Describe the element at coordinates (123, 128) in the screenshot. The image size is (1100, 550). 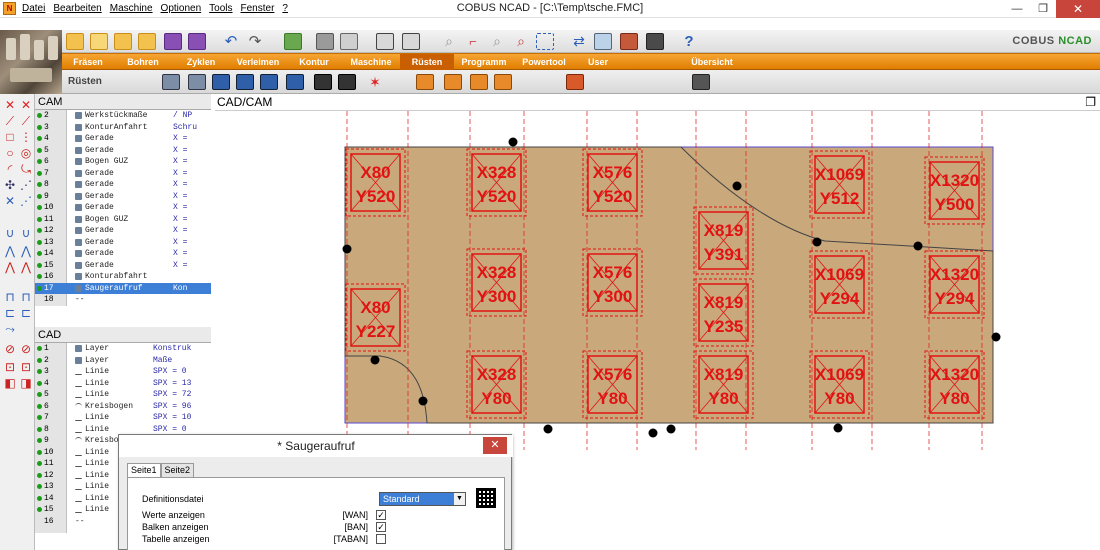
I see `cam-row: 3 KonturAnfahrt Schru` at that location.